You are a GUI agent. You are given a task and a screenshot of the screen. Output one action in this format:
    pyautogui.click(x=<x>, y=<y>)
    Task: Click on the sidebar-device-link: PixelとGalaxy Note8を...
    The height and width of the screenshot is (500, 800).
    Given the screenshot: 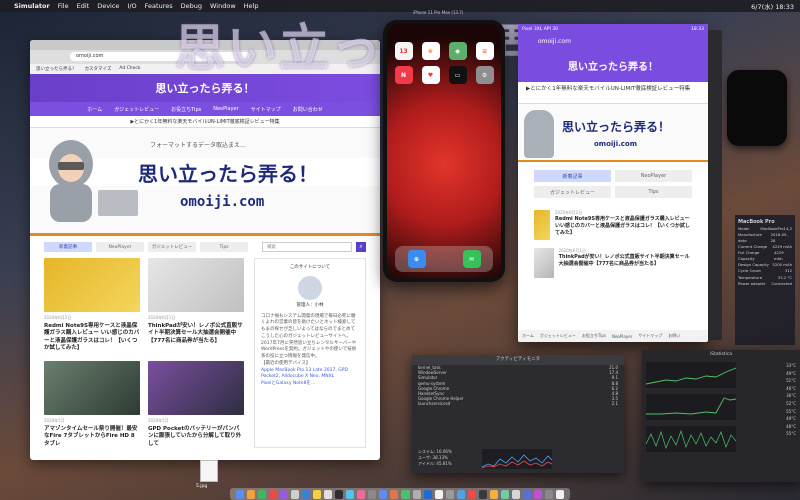 What is the action you would take?
    pyautogui.click(x=310, y=384)
    